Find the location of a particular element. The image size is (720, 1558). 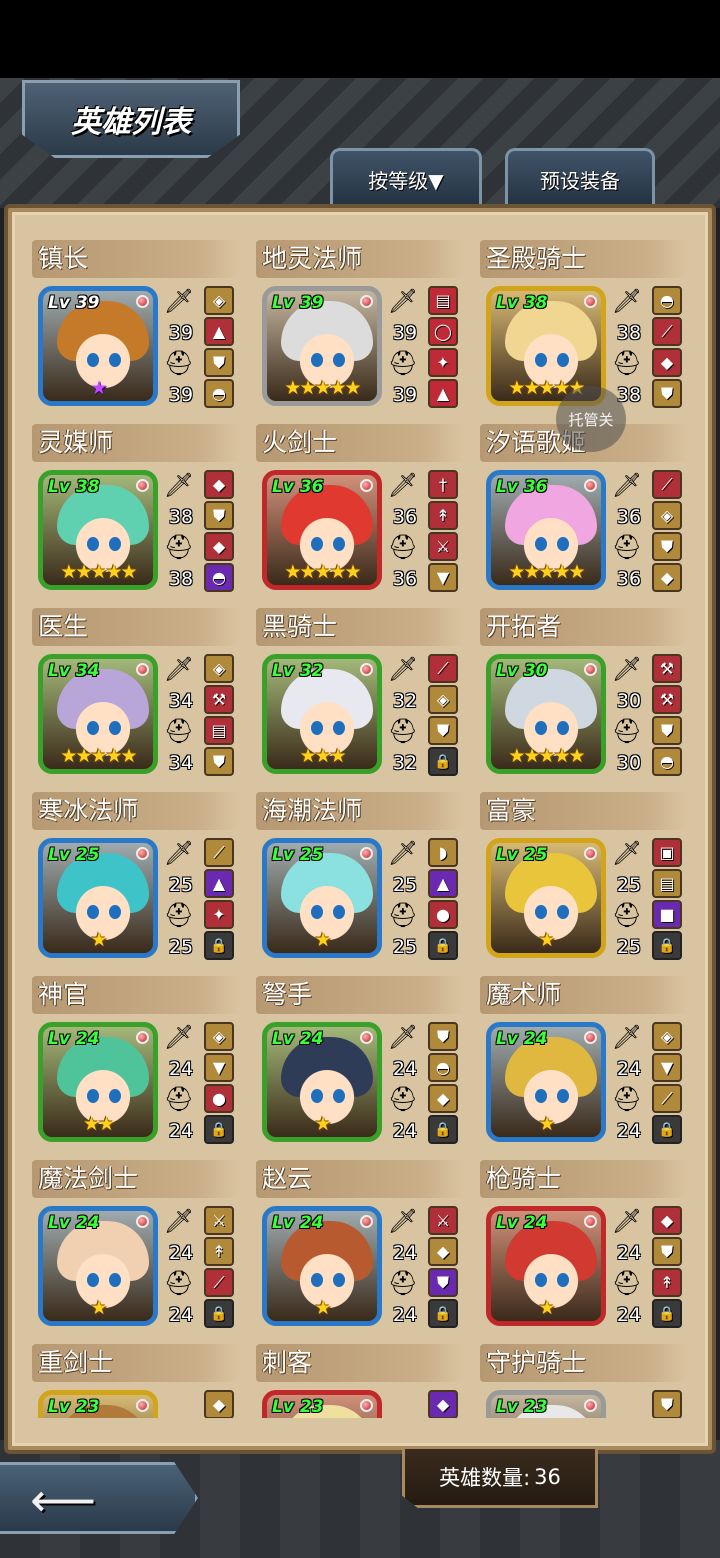

hero-card: 地灵法师 Lv 39 ★★★★★ 🗡 39 ⛑ 39 ▤ ◯ ✦ ▲ is located at coordinates (360, 328).